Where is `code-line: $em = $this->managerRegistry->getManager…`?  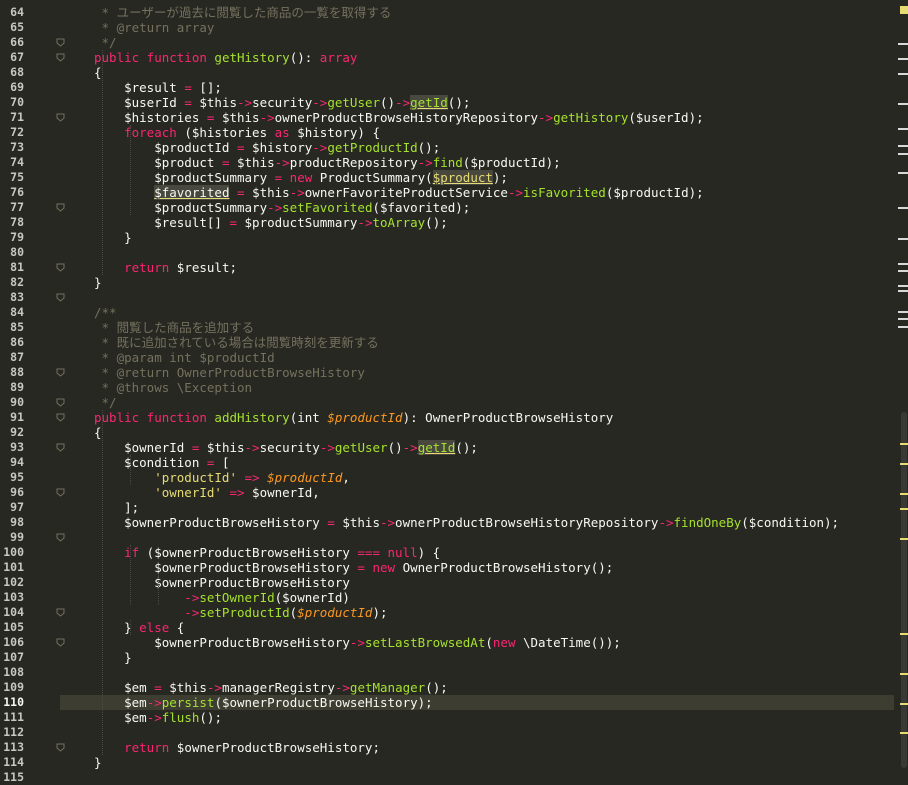
code-line: $em = $this->managerRegistry->getManager… is located at coordinates (271, 687).